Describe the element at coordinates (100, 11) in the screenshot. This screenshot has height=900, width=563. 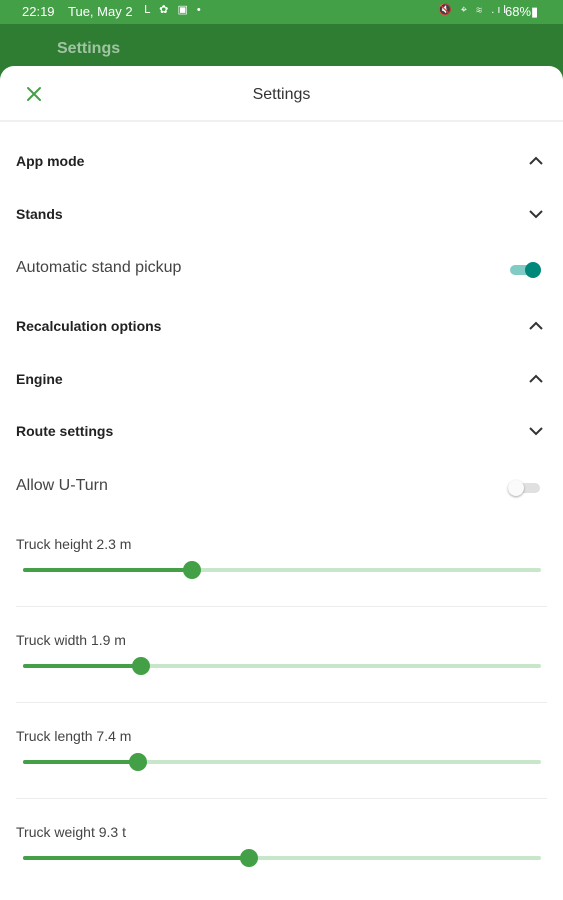
I see `status-date: Tue, May 2` at that location.